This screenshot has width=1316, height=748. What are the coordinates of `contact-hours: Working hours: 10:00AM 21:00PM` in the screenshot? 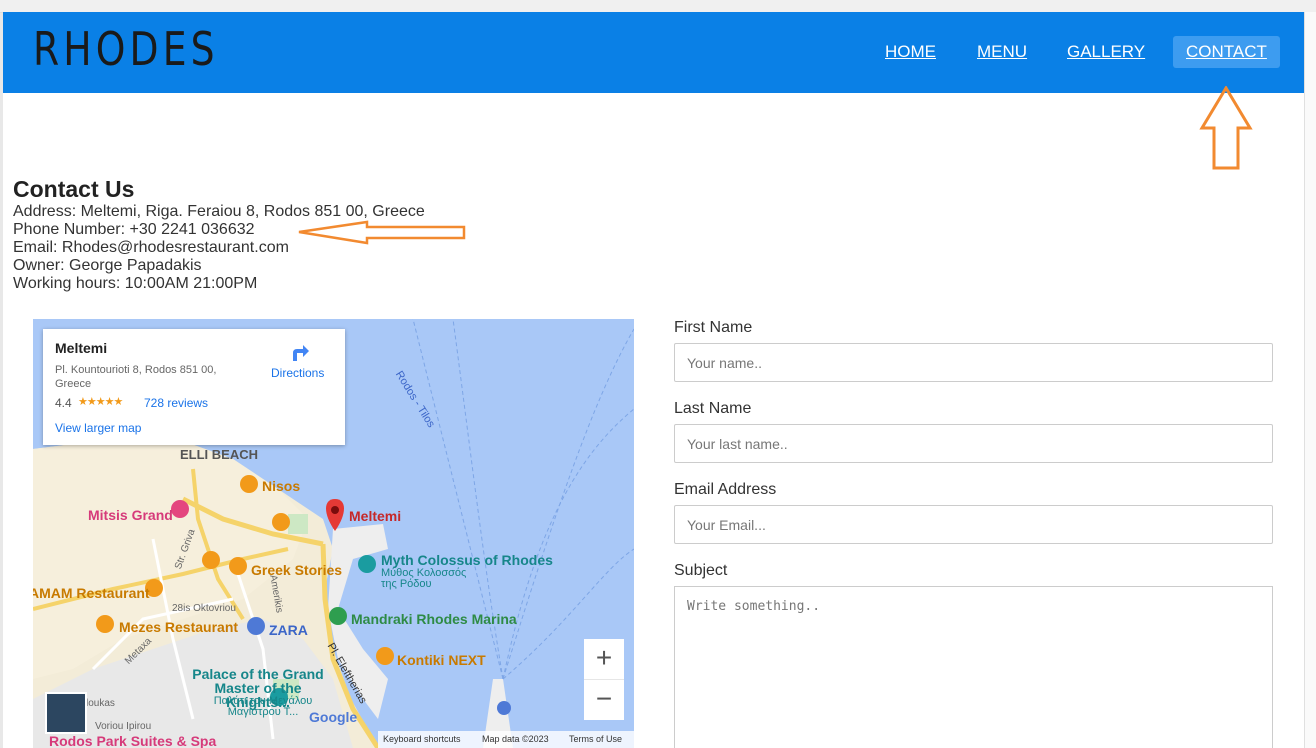 It's located at (135, 283).